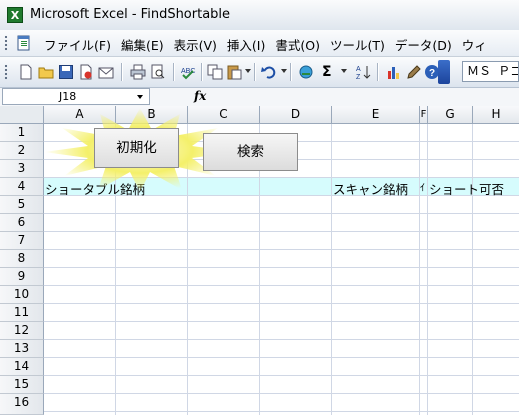  I want to click on toolbar-grip-icon, so click(6, 72).